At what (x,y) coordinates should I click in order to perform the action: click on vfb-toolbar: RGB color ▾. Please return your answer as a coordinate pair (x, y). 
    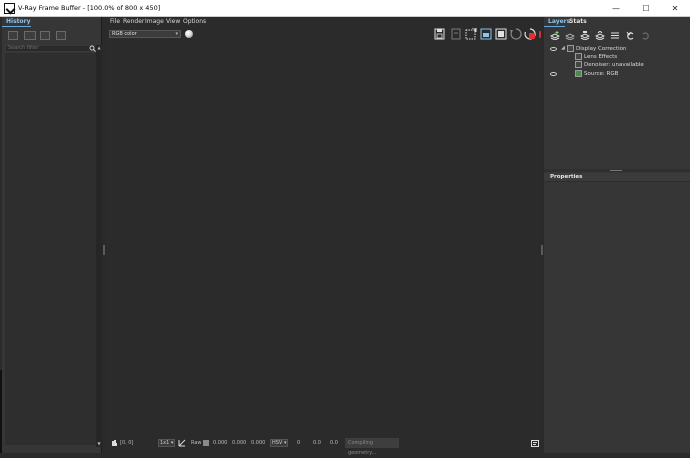
    Looking at the image, I should click on (326, 35).